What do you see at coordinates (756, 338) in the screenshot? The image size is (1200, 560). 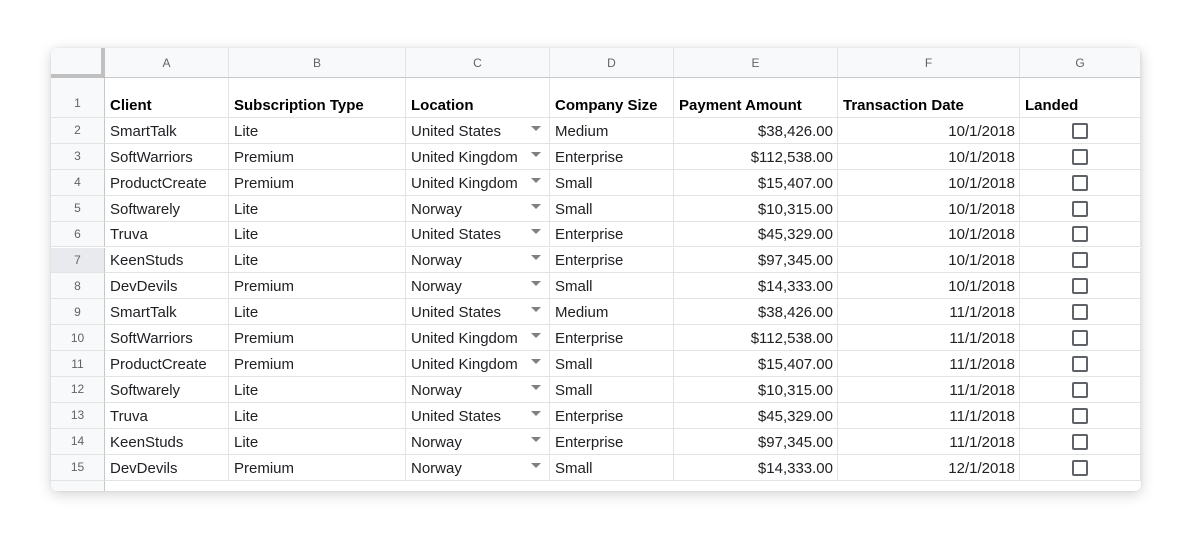 I see `payment-amount-cell: $112,538.00` at bounding box center [756, 338].